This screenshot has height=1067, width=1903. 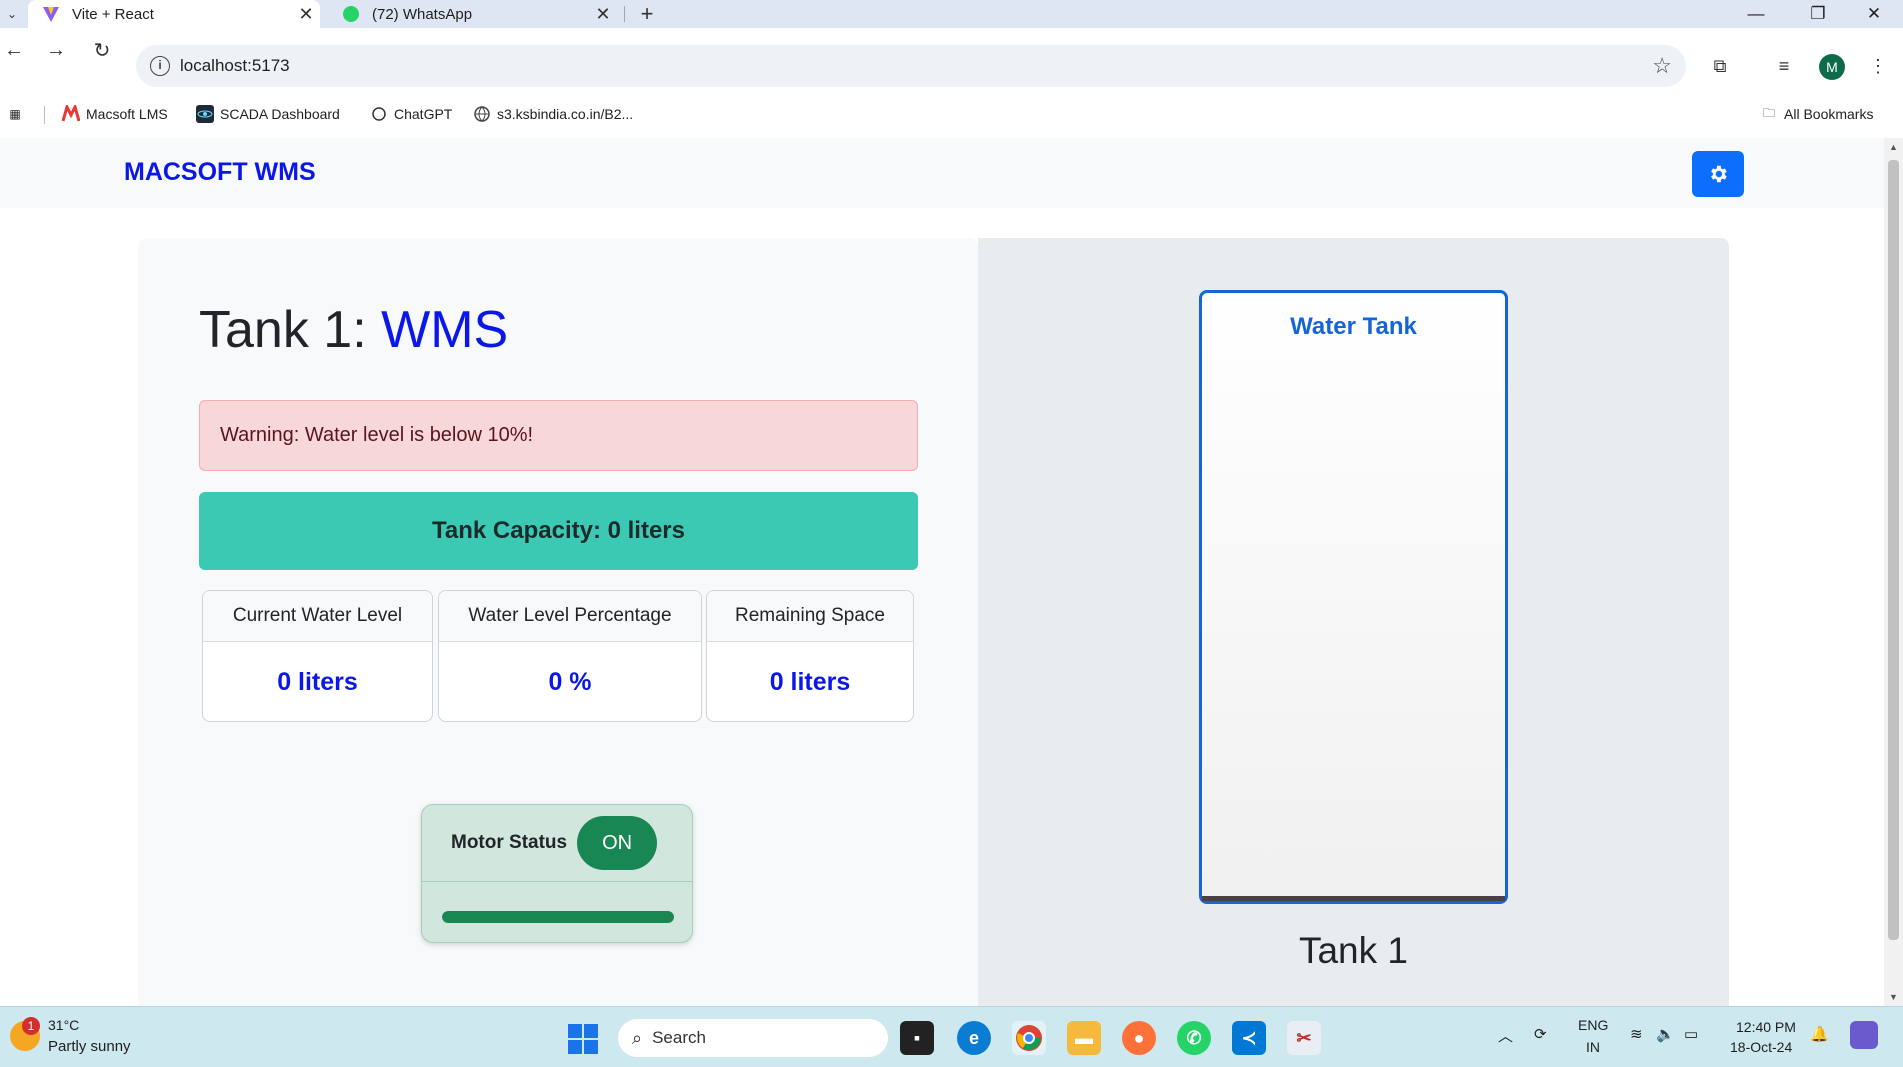 I want to click on stat-label: Current Water Level, so click(x=317, y=616).